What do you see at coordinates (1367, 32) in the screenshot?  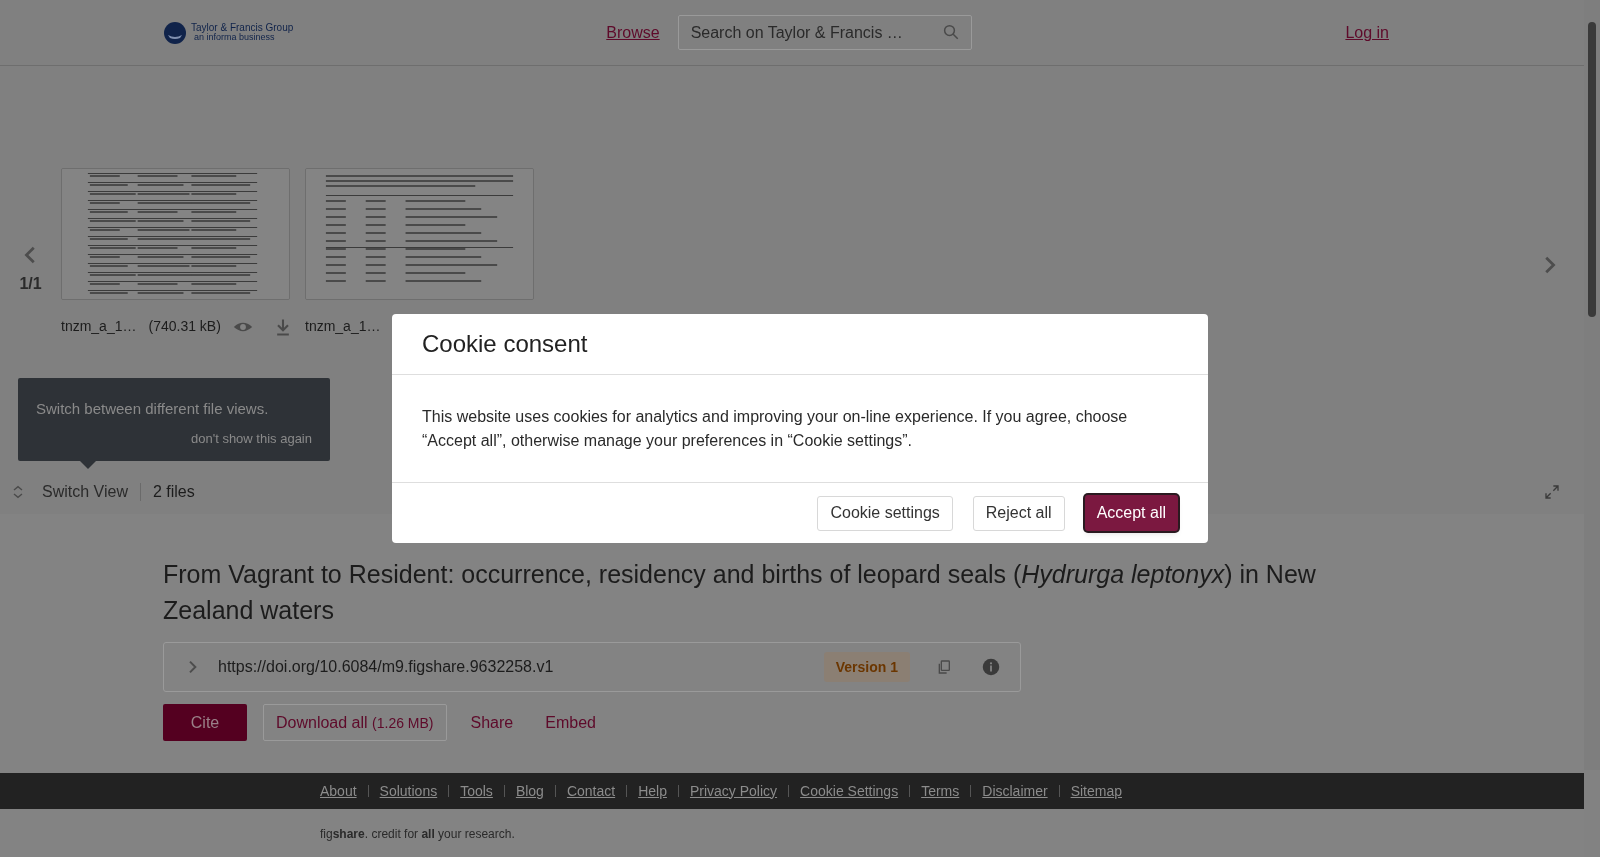 I see `login-link: Log in` at bounding box center [1367, 32].